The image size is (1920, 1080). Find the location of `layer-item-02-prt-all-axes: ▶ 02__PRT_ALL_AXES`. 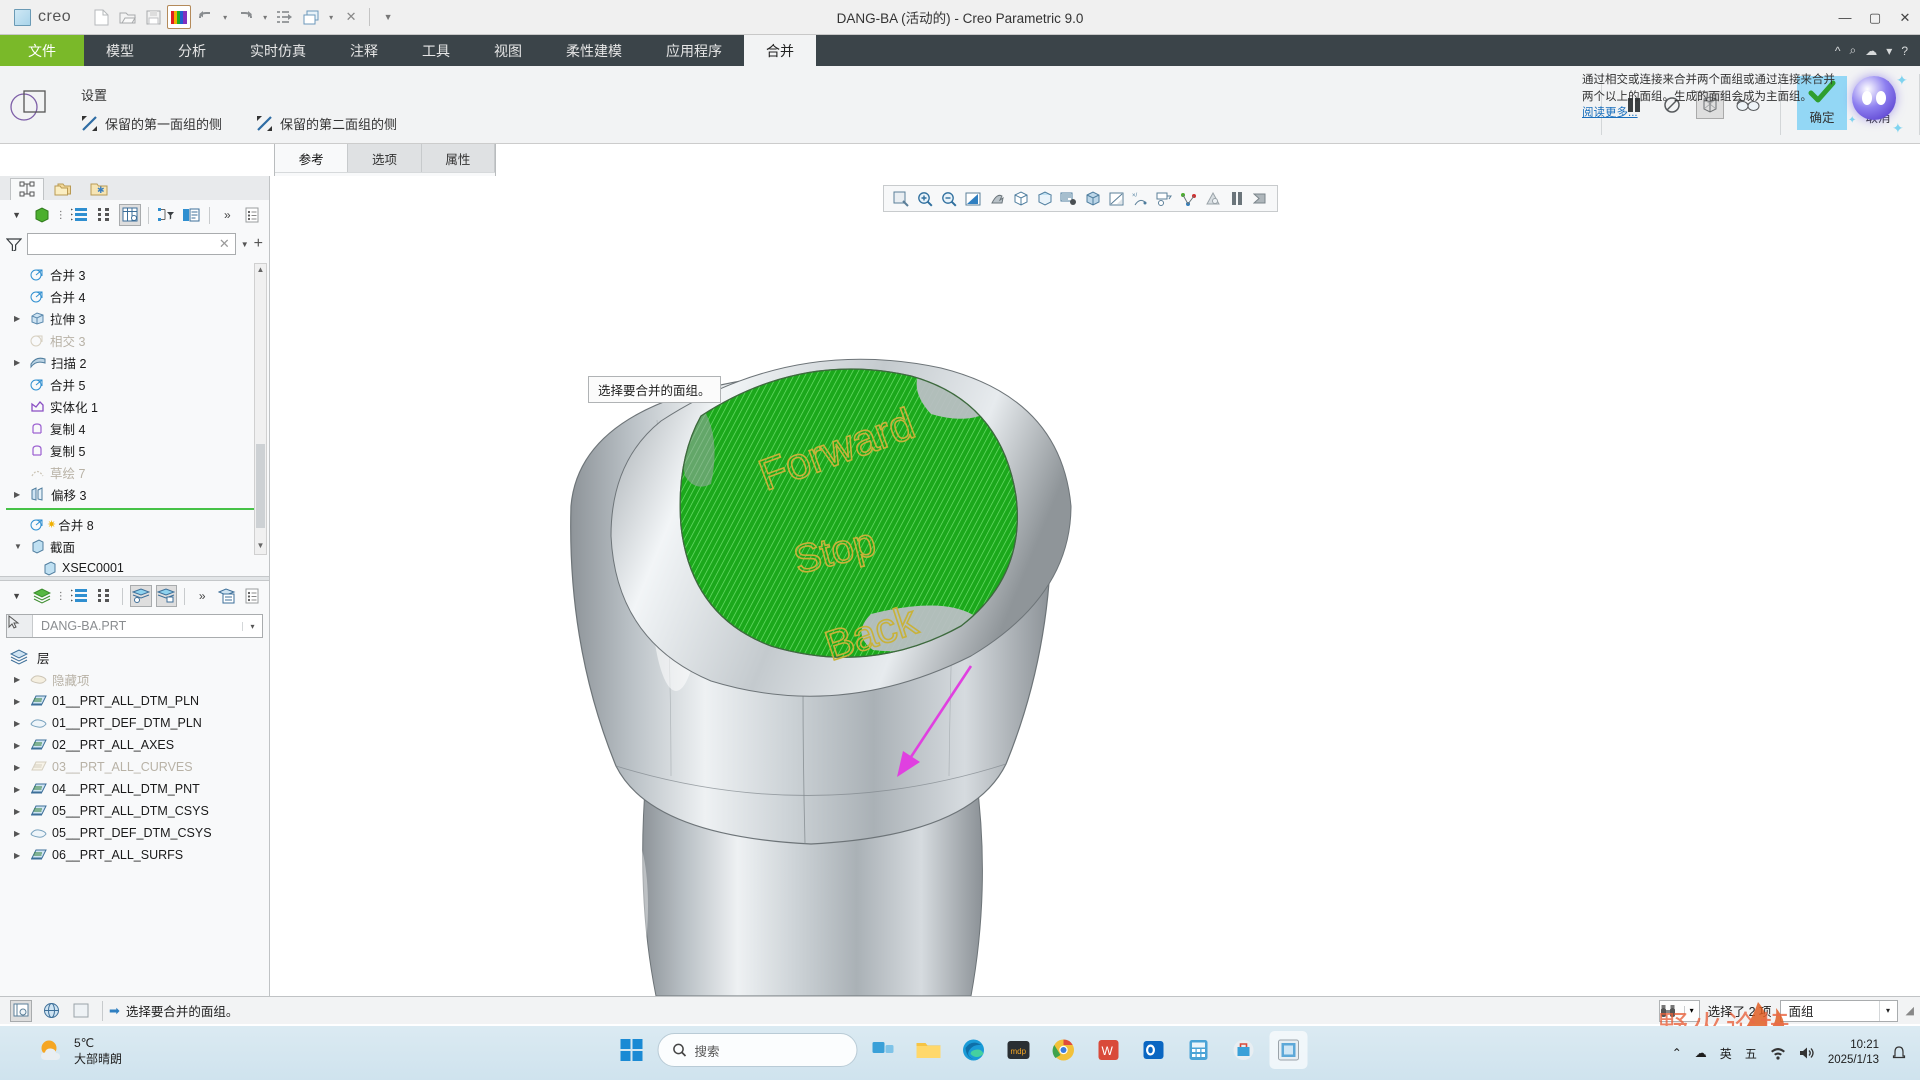

layer-item-02-prt-all-axes: ▶ 02__PRT_ALL_AXES is located at coordinates (134, 745).